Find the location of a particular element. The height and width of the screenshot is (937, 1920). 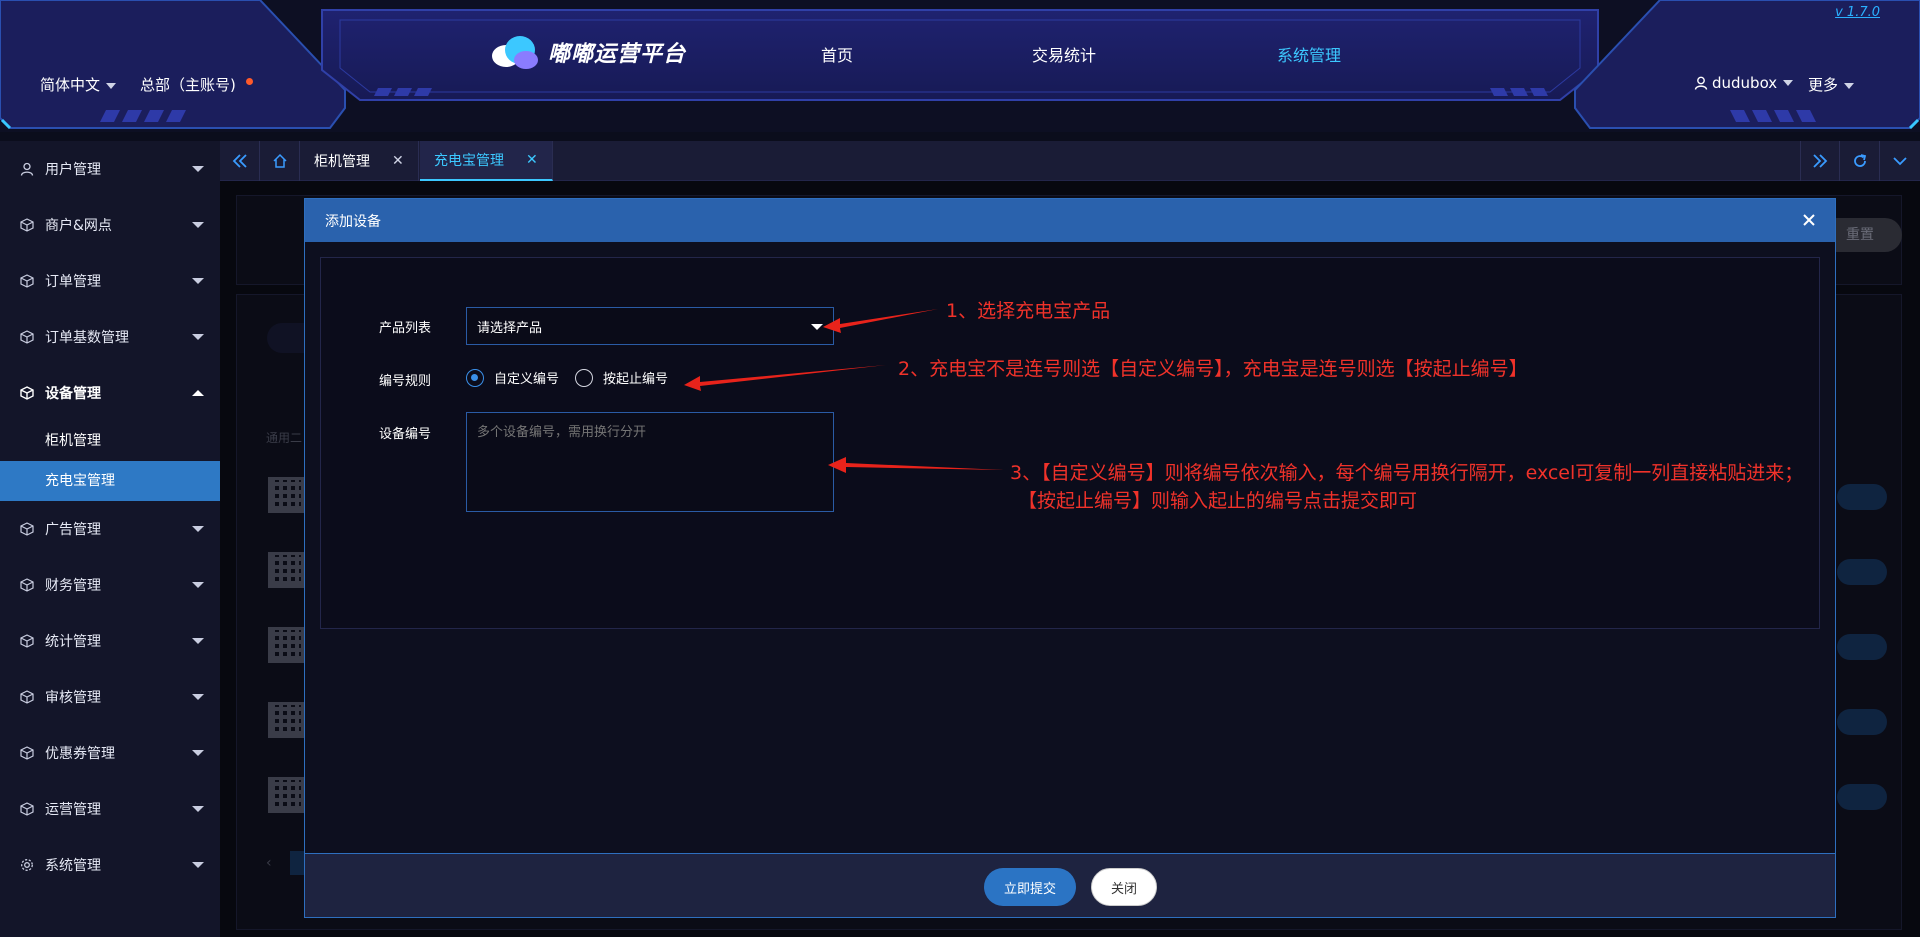

modal-footer: 立即提交 关闭 is located at coordinates (1070, 885).